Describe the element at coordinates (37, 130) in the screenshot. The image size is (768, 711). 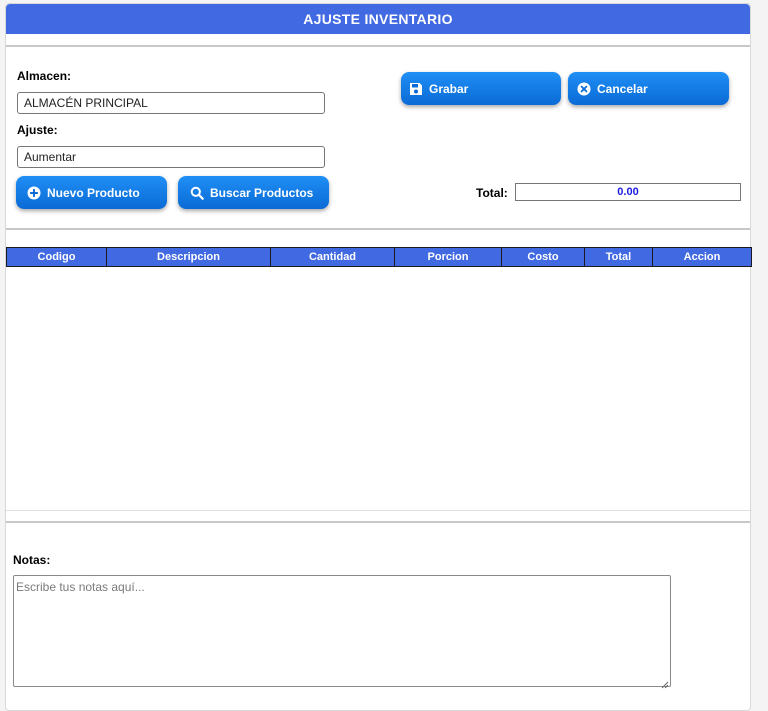
I see `ajuste-label: Ajuste:` at that location.